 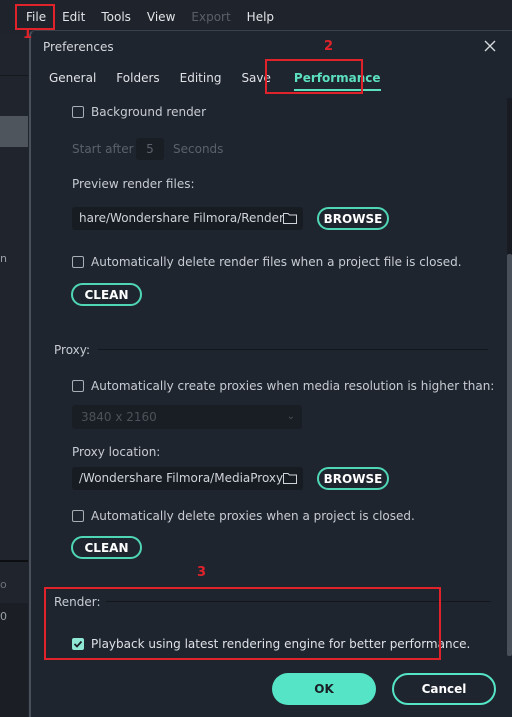 I want to click on preview-render-files-label: Preview render files:, so click(x=133, y=184).